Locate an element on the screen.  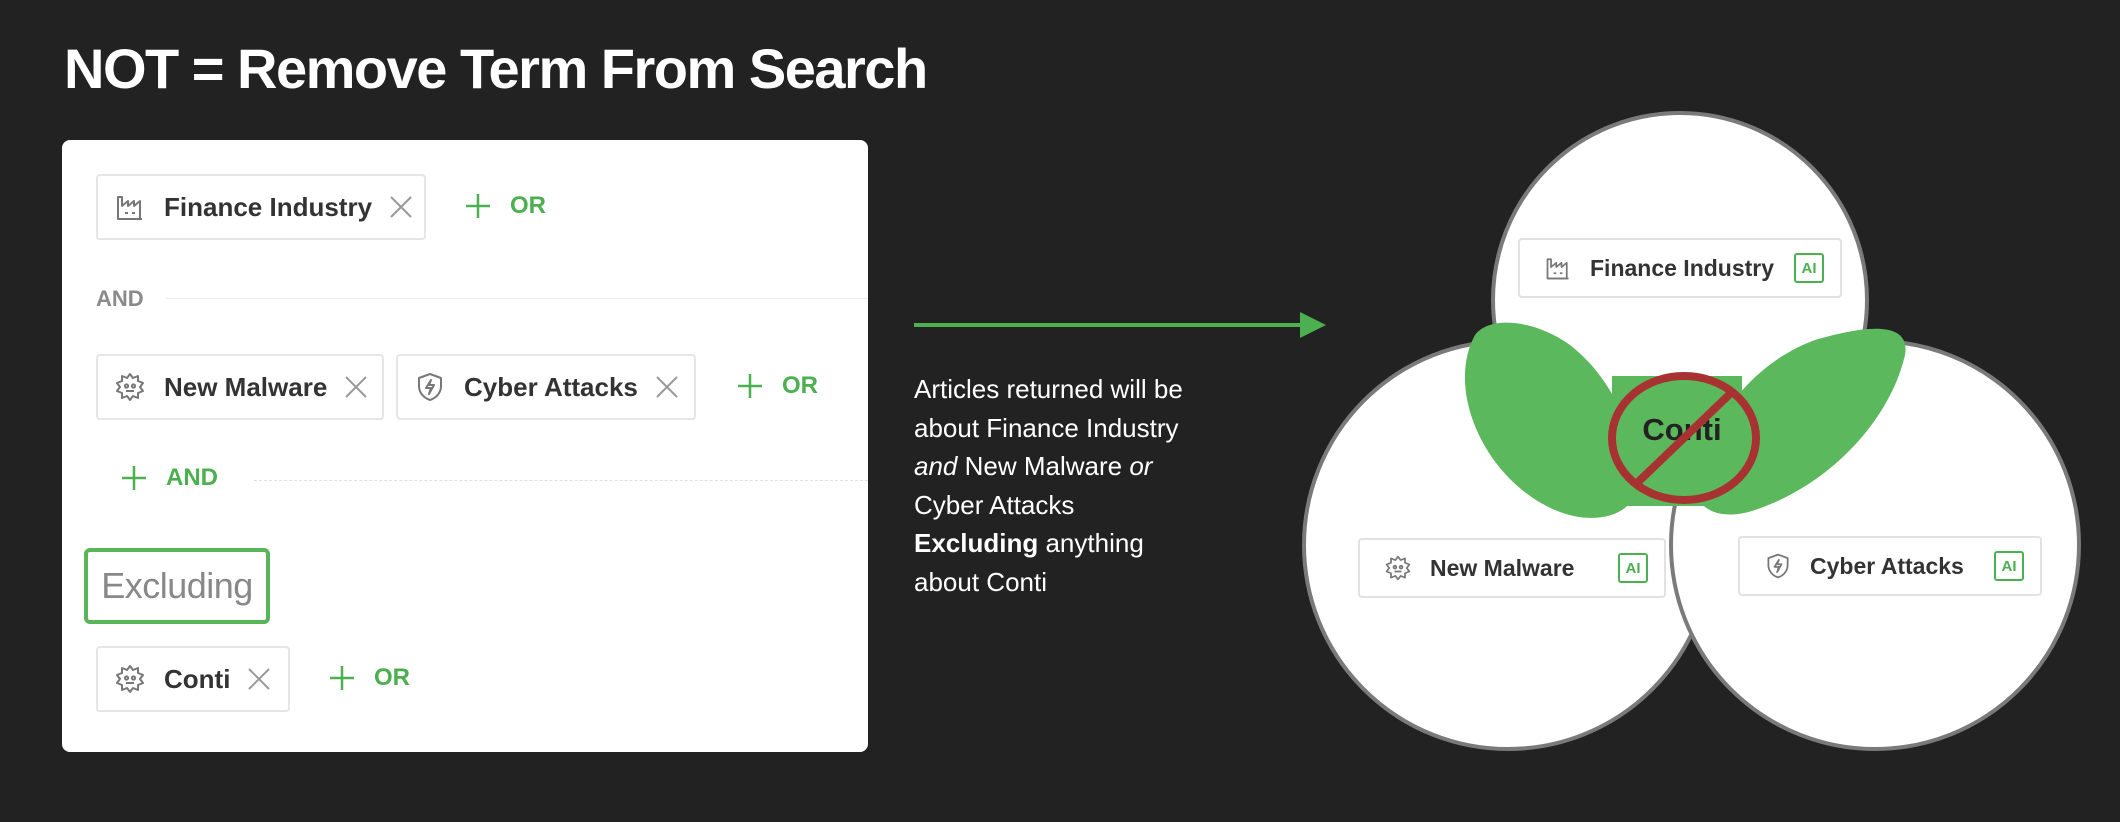
search-tag-new-malware: New Malware is located at coordinates (240, 387).